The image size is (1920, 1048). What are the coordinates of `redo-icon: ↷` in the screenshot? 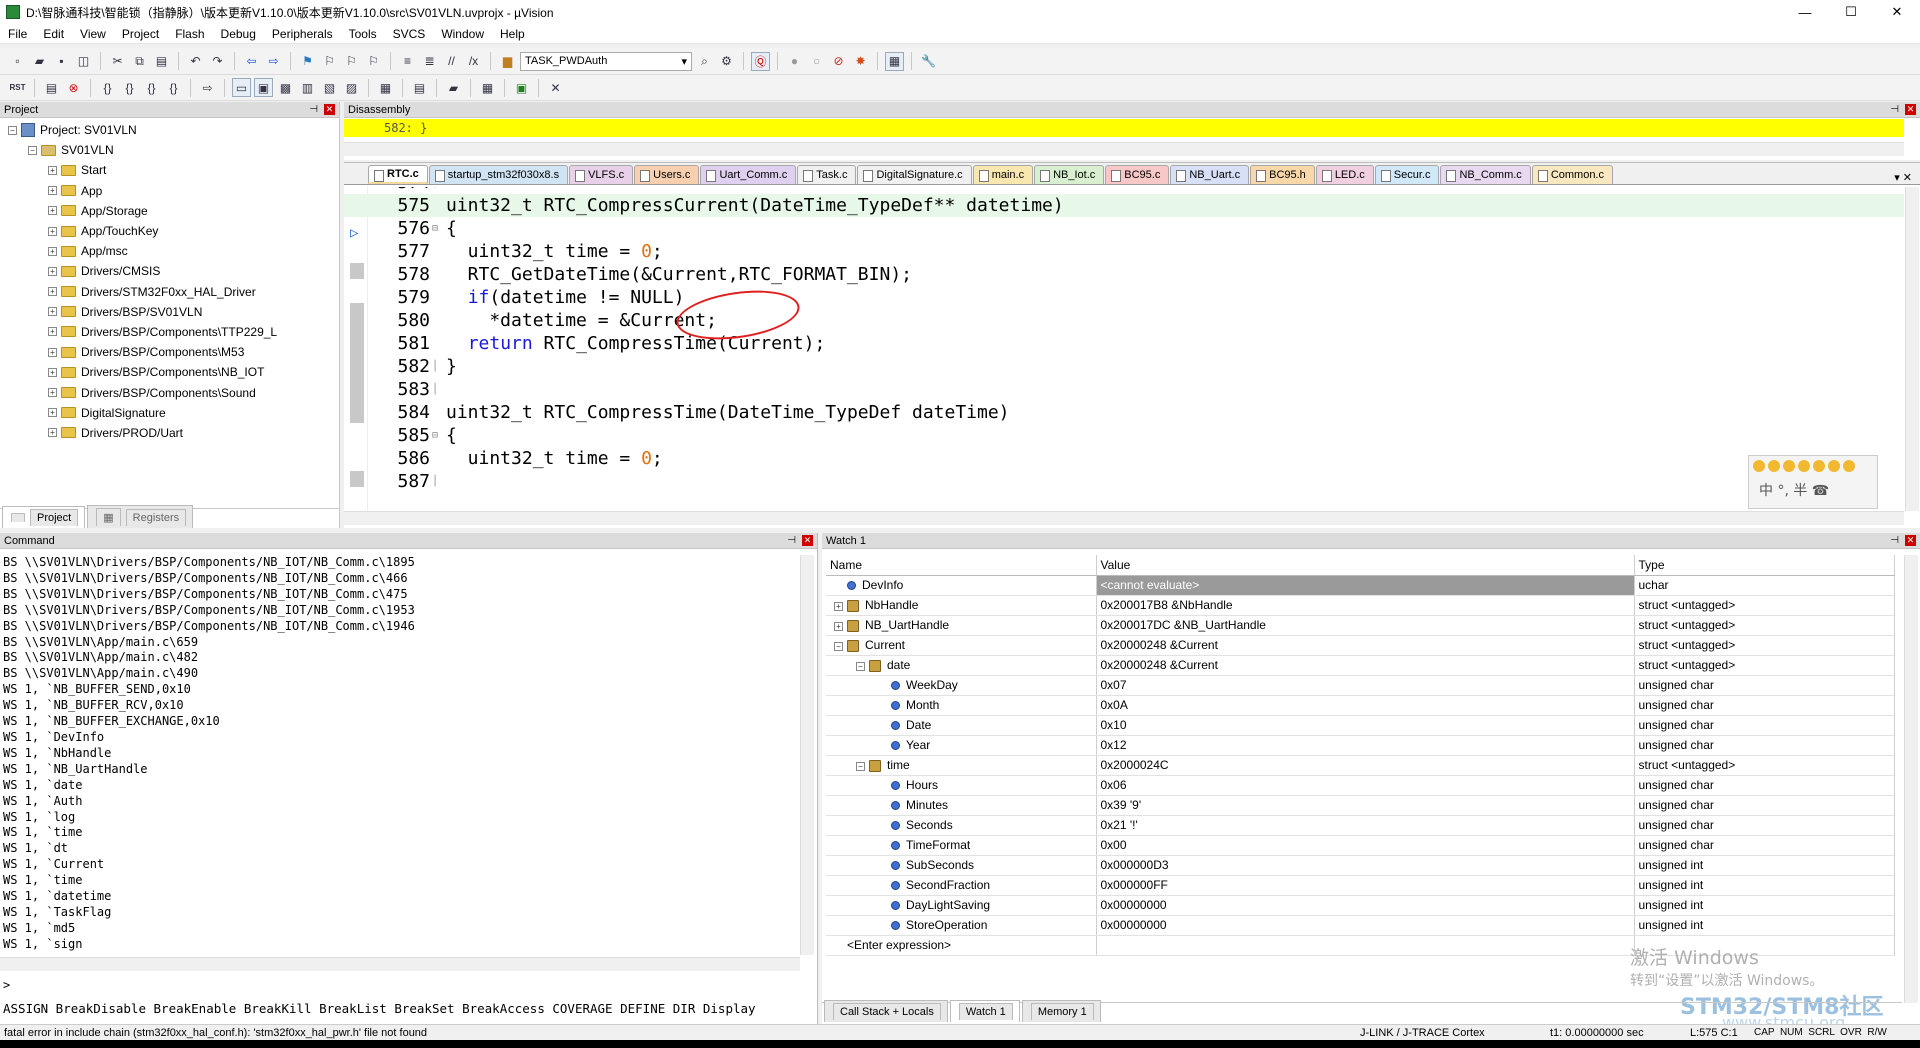 It's located at (217, 61).